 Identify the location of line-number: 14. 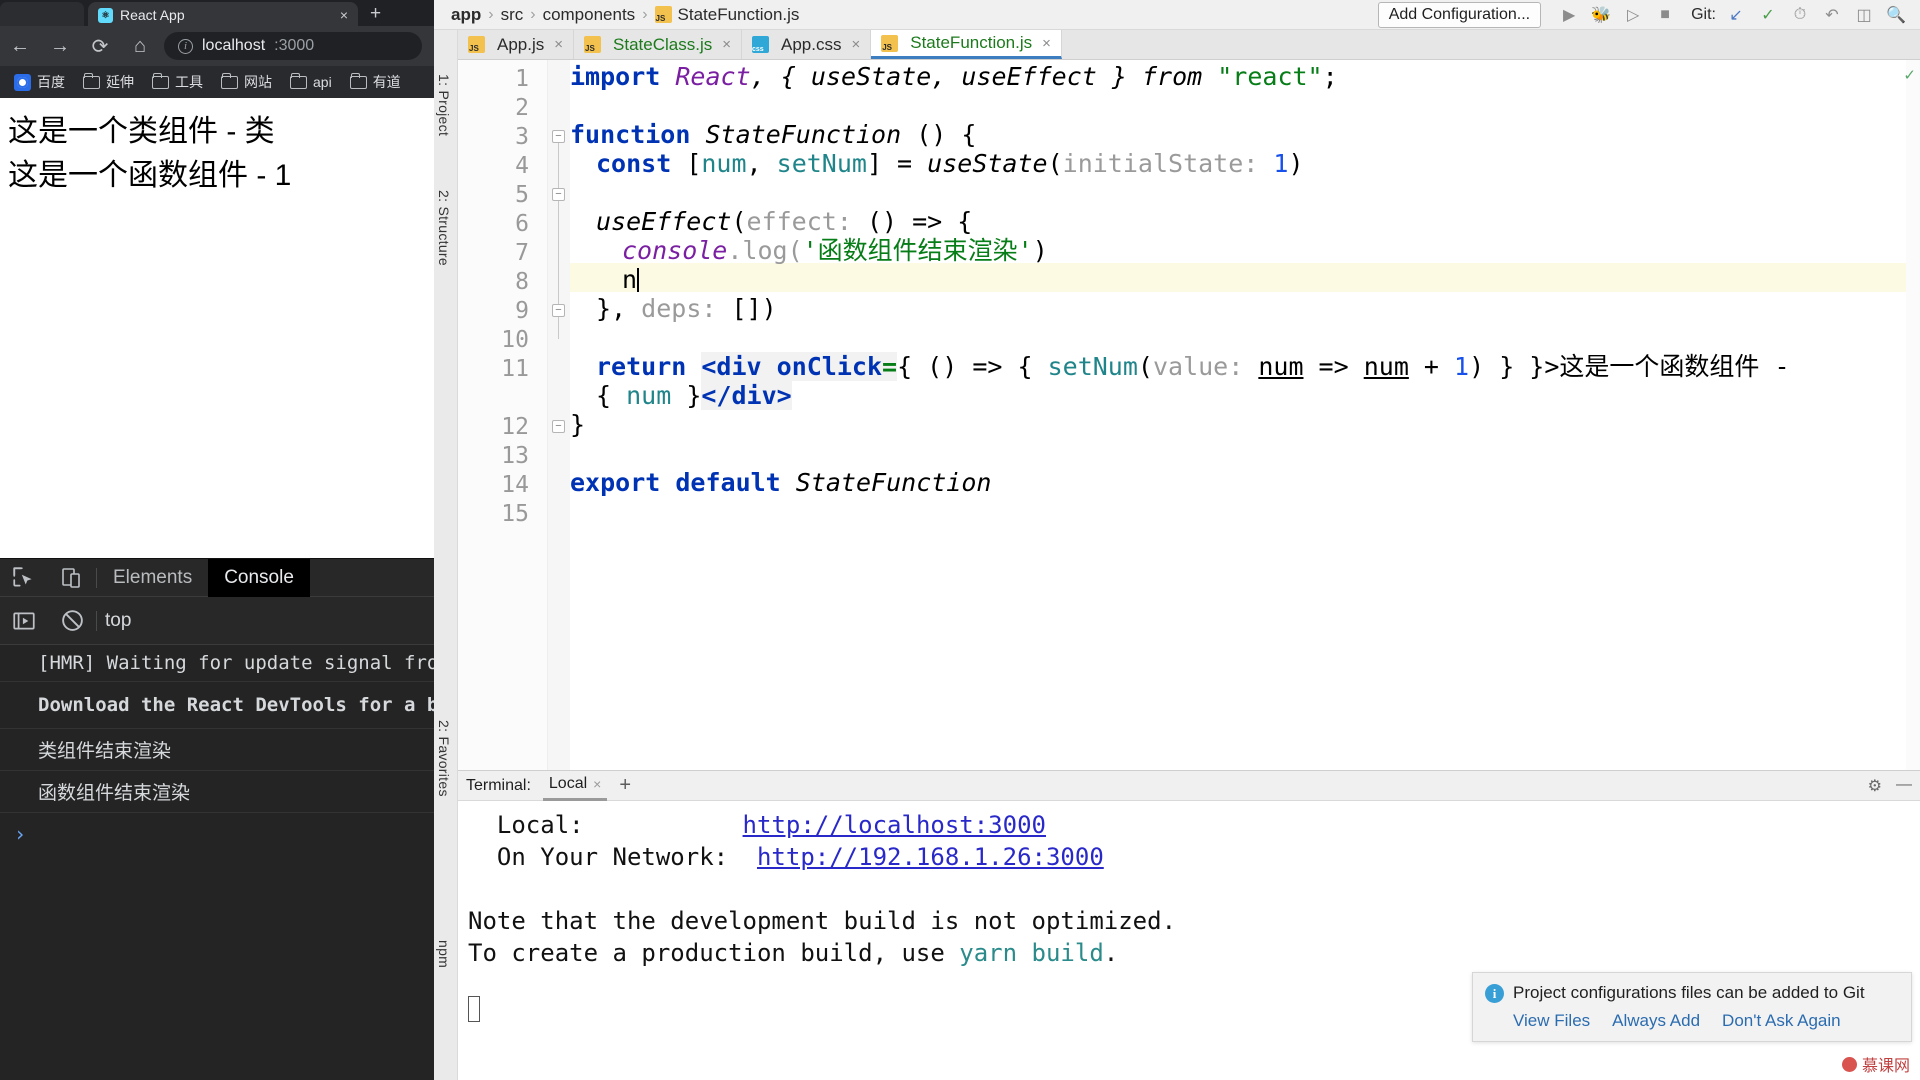
(515, 485).